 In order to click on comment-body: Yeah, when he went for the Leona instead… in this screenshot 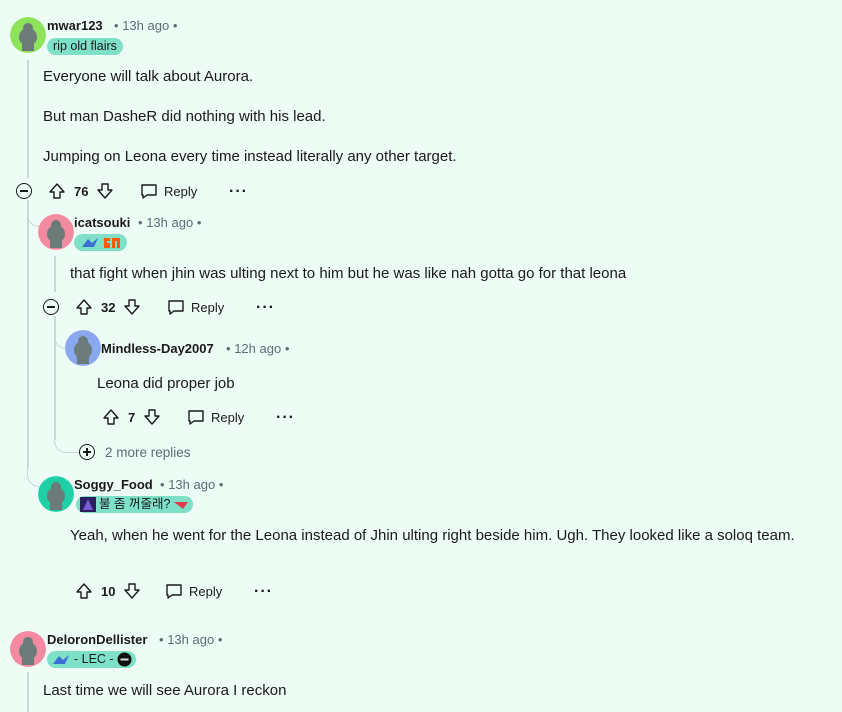, I will do `click(435, 536)`.